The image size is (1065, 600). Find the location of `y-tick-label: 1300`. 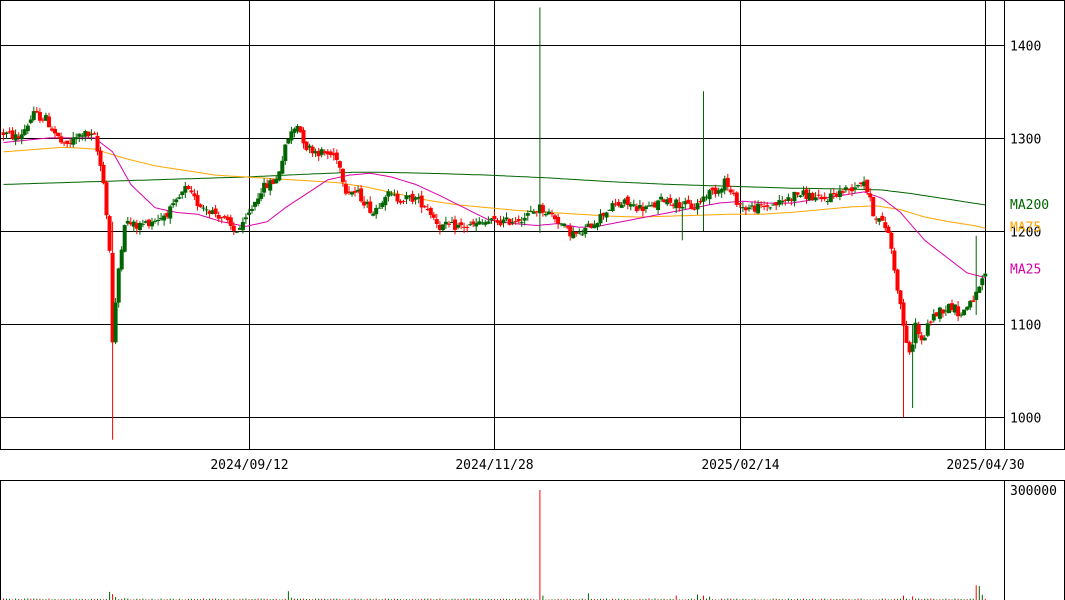

y-tick-label: 1300 is located at coordinates (1025, 140).